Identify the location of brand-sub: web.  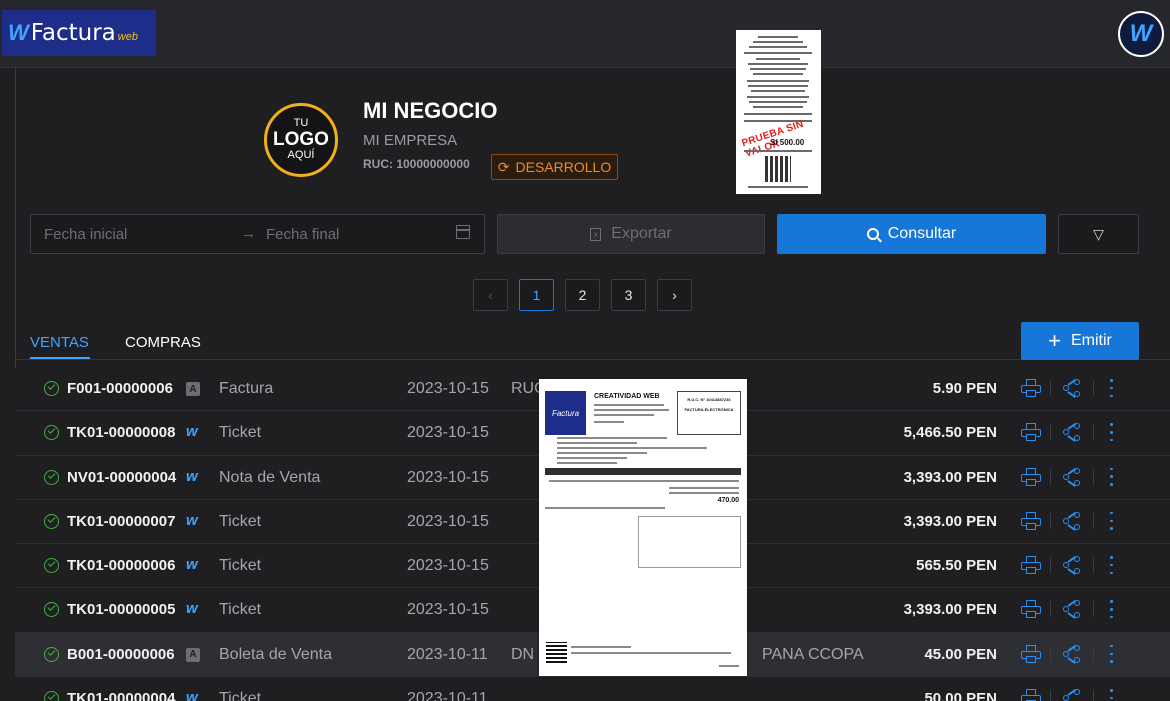
(127, 37).